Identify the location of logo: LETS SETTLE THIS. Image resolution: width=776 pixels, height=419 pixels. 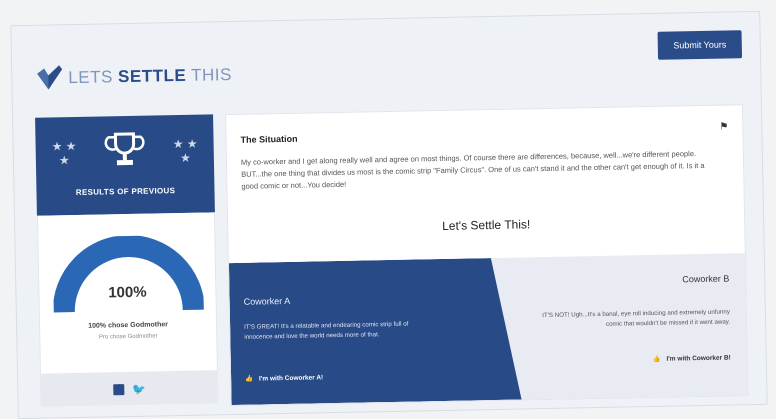
(133, 77).